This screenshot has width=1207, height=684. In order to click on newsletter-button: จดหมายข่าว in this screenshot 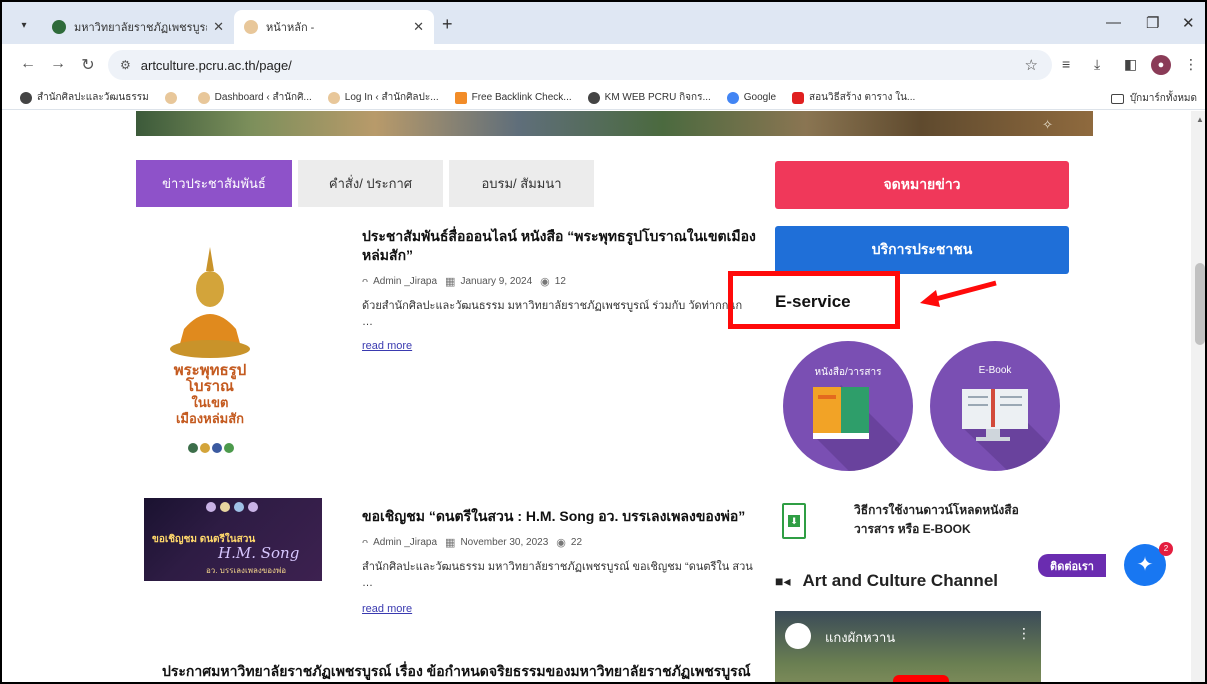, I will do `click(922, 185)`.